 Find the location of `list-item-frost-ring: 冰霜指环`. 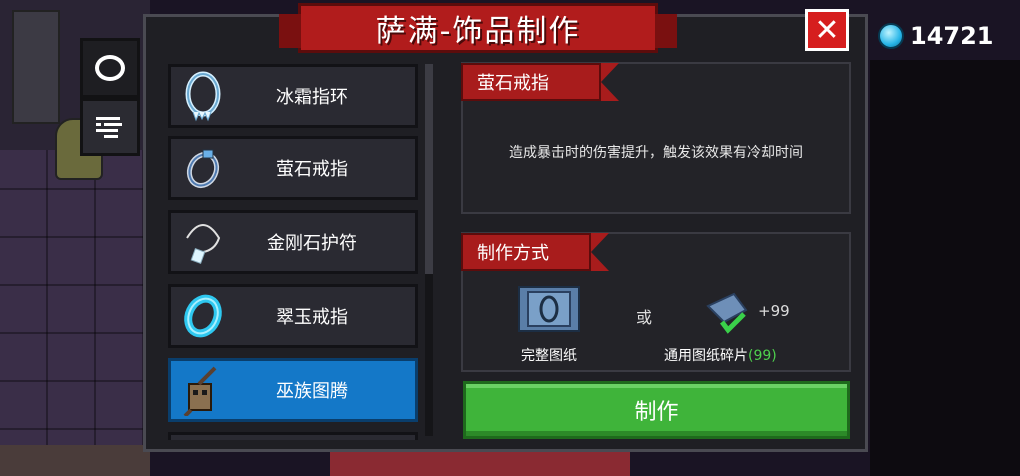

list-item-frost-ring: 冰霜指环 is located at coordinates (293, 96).